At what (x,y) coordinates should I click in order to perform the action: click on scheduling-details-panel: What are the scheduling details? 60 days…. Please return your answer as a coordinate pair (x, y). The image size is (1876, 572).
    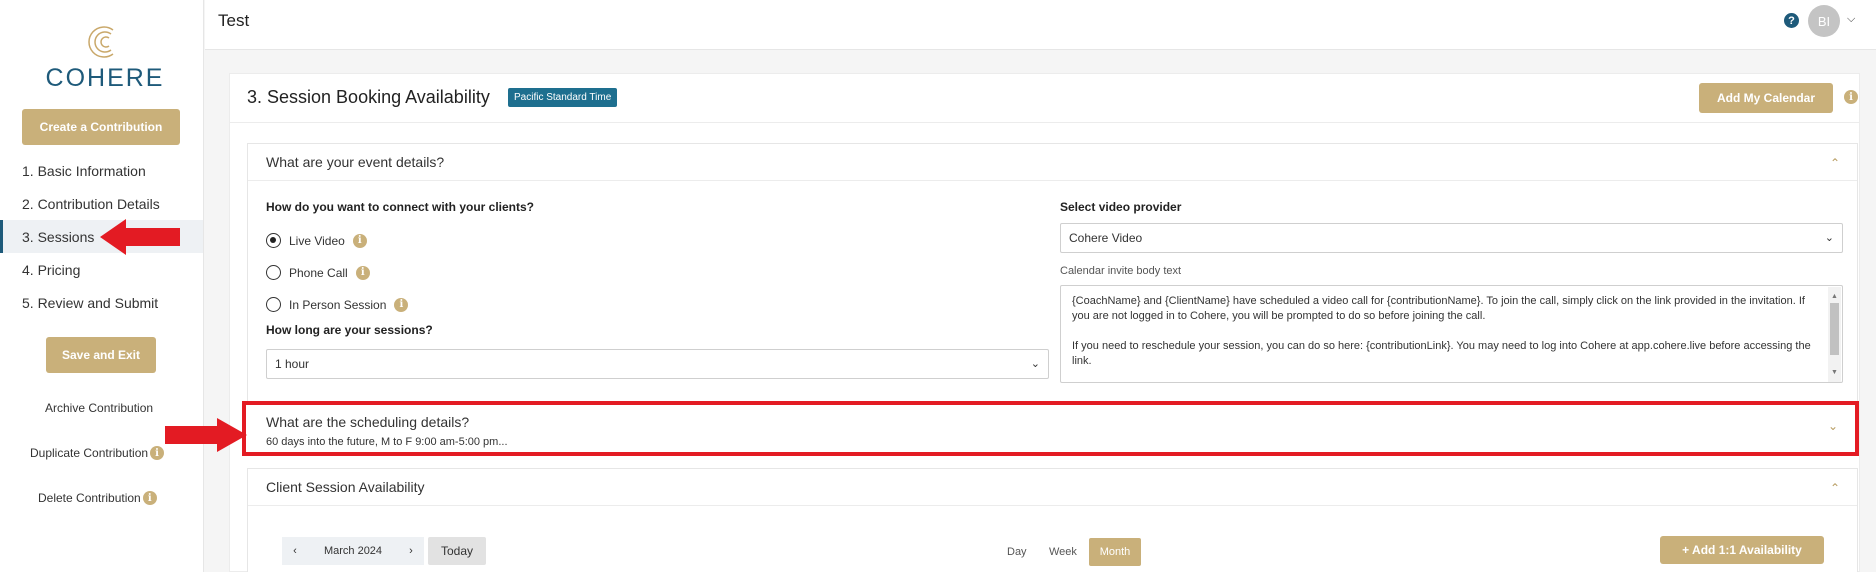
    Looking at the image, I should click on (1050, 428).